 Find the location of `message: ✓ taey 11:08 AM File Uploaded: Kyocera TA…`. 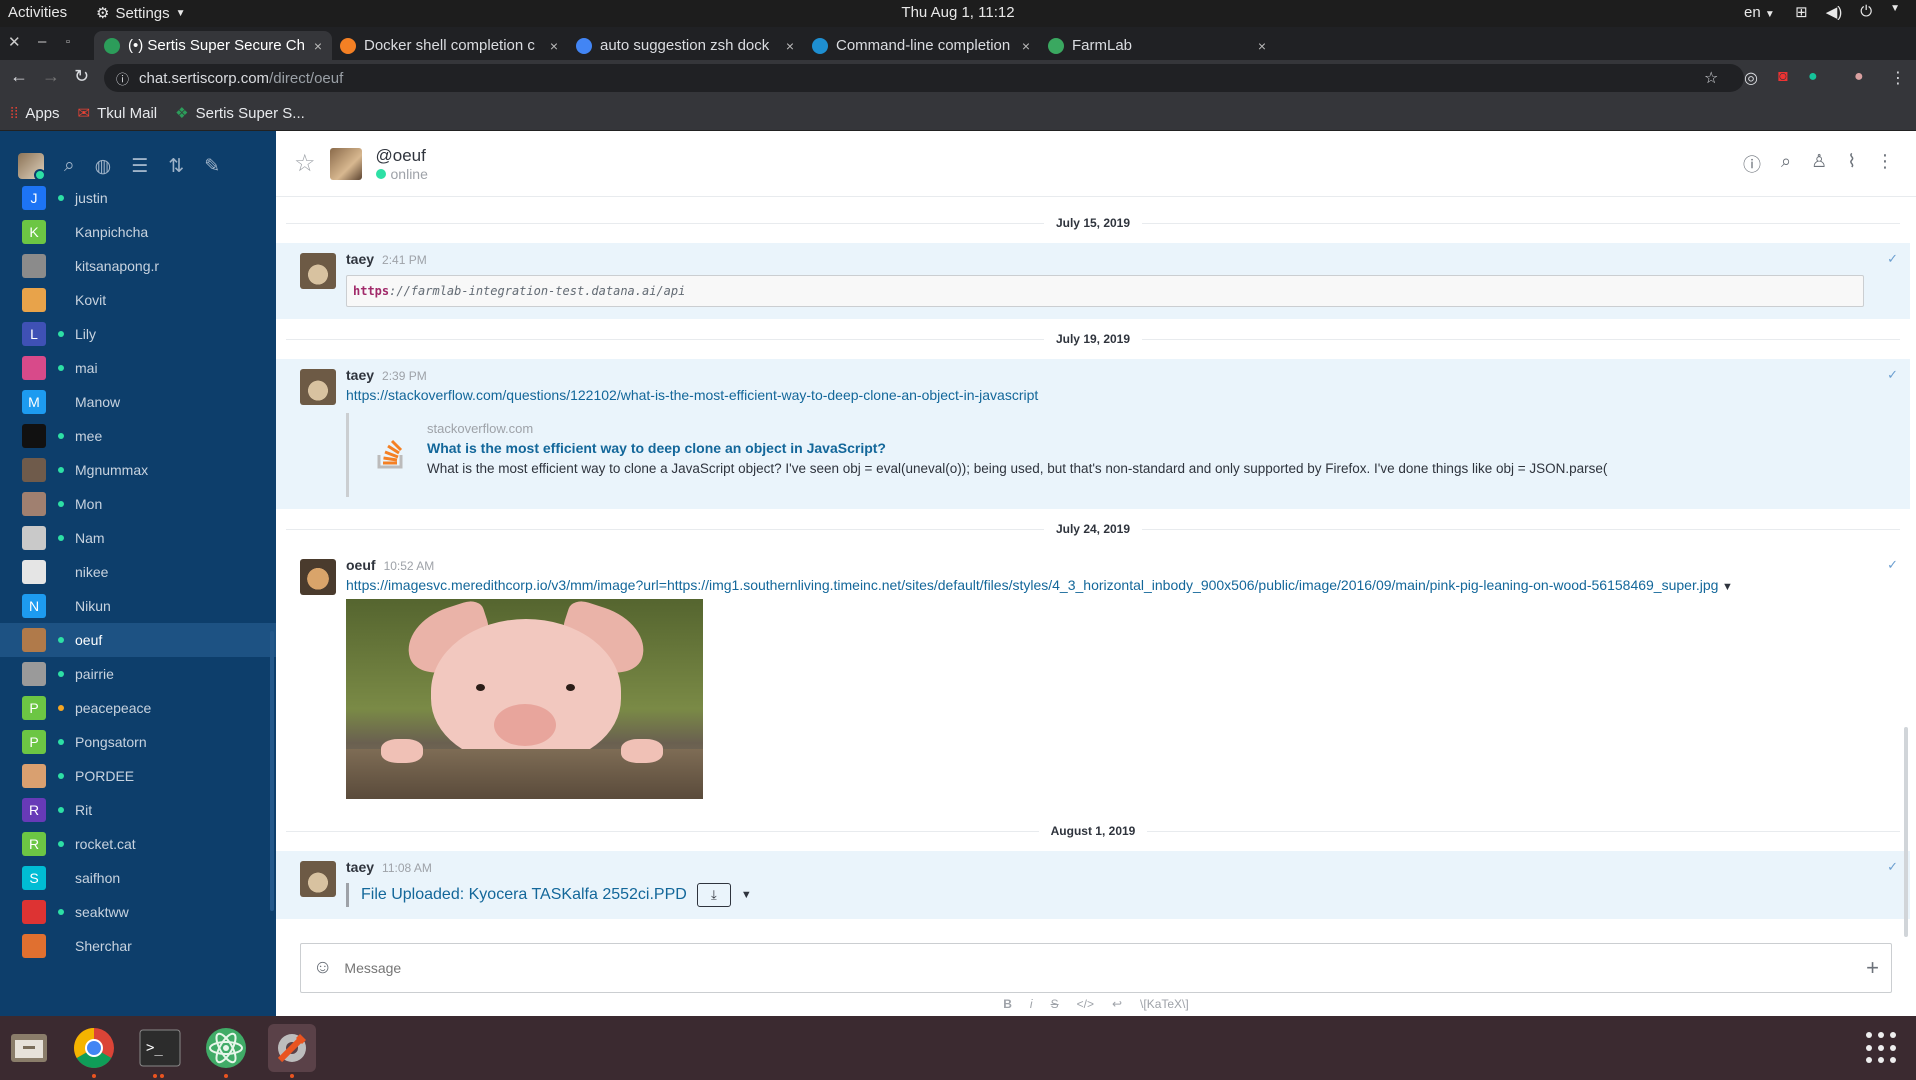

message: ✓ taey 11:08 AM File Uploaded: Kyocera TA… is located at coordinates (1093, 885).